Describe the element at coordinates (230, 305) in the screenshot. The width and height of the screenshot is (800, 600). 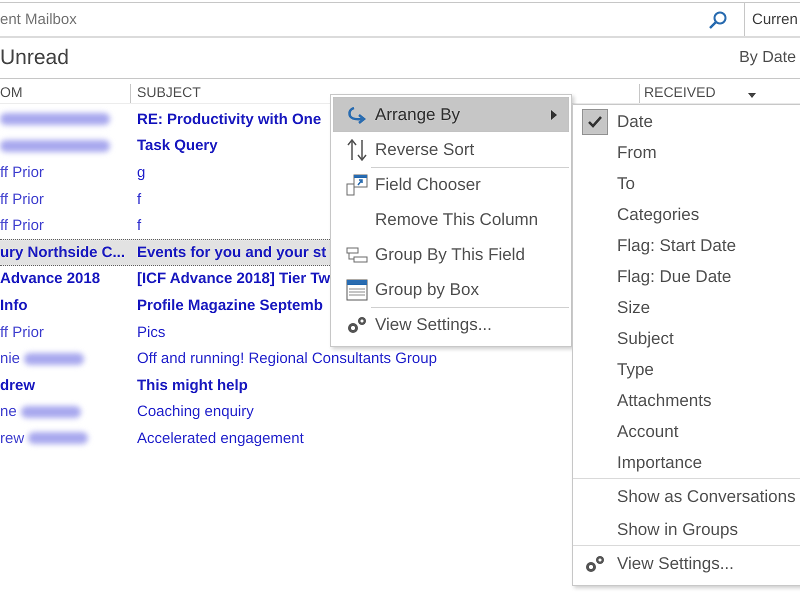
I see `message-subject: Profile Magazine Septemb` at that location.